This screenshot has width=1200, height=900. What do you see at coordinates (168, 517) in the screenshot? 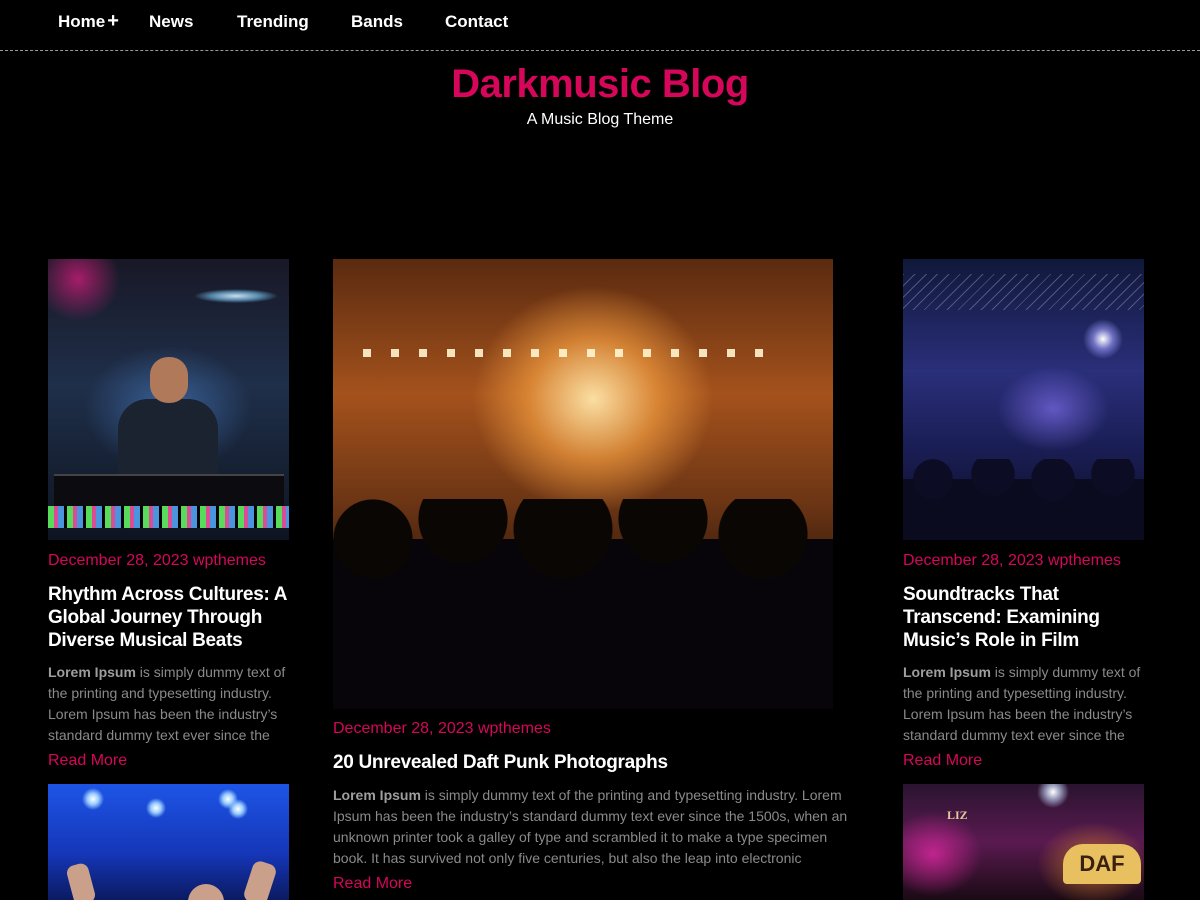
I see `led-strip` at bounding box center [168, 517].